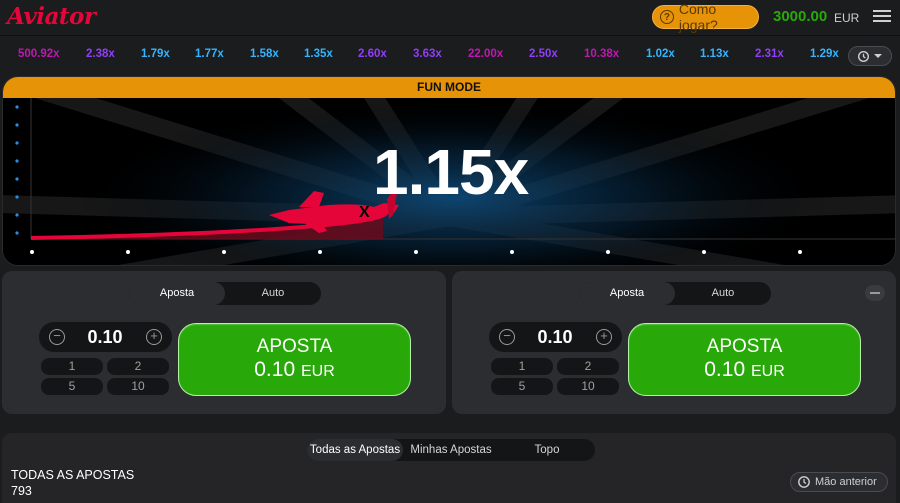 The image size is (900, 503). Describe the element at coordinates (427, 54) in the screenshot. I see `history-item: 3.63x` at that location.